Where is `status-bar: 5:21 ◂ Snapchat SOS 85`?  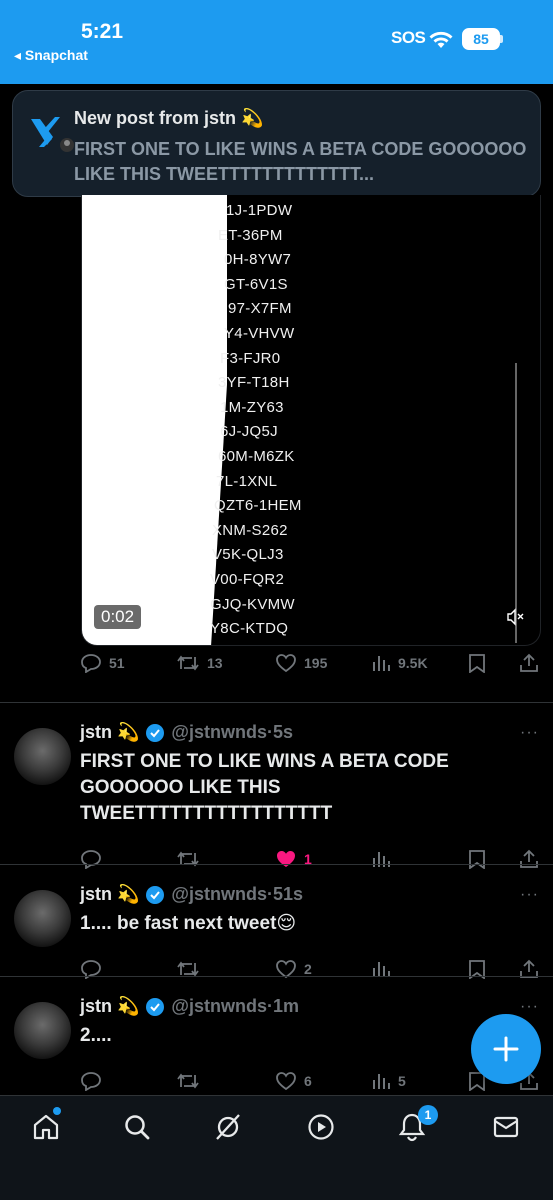
status-bar: 5:21 ◂ Snapchat SOS 85 is located at coordinates (276, 42).